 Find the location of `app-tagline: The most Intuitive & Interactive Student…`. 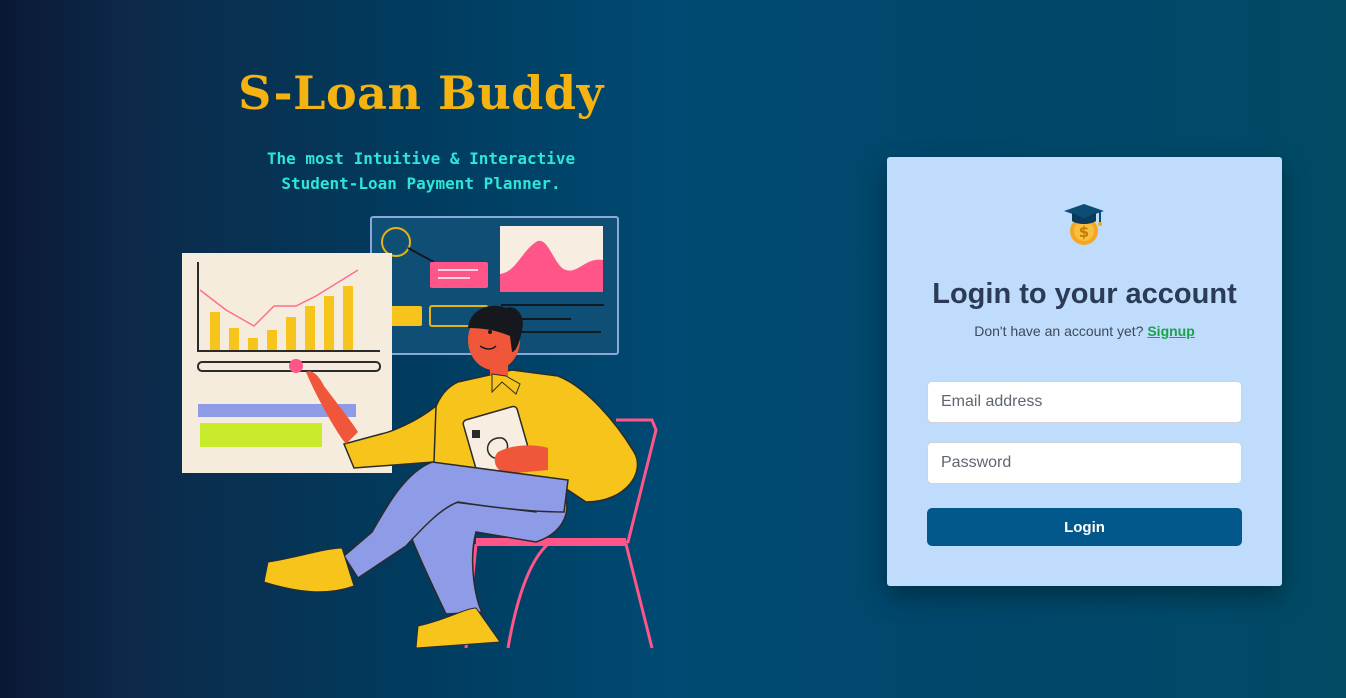

app-tagline: The most Intuitive & Interactive Student… is located at coordinates (421, 171).